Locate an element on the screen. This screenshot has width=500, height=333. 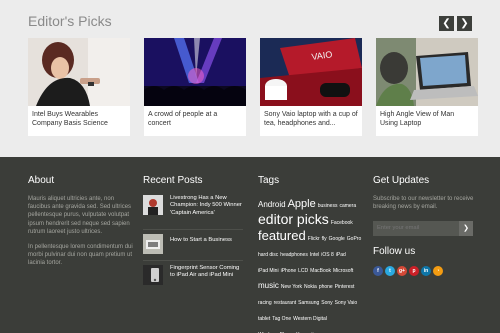
tag-link: tablet is located at coordinates (264, 319).